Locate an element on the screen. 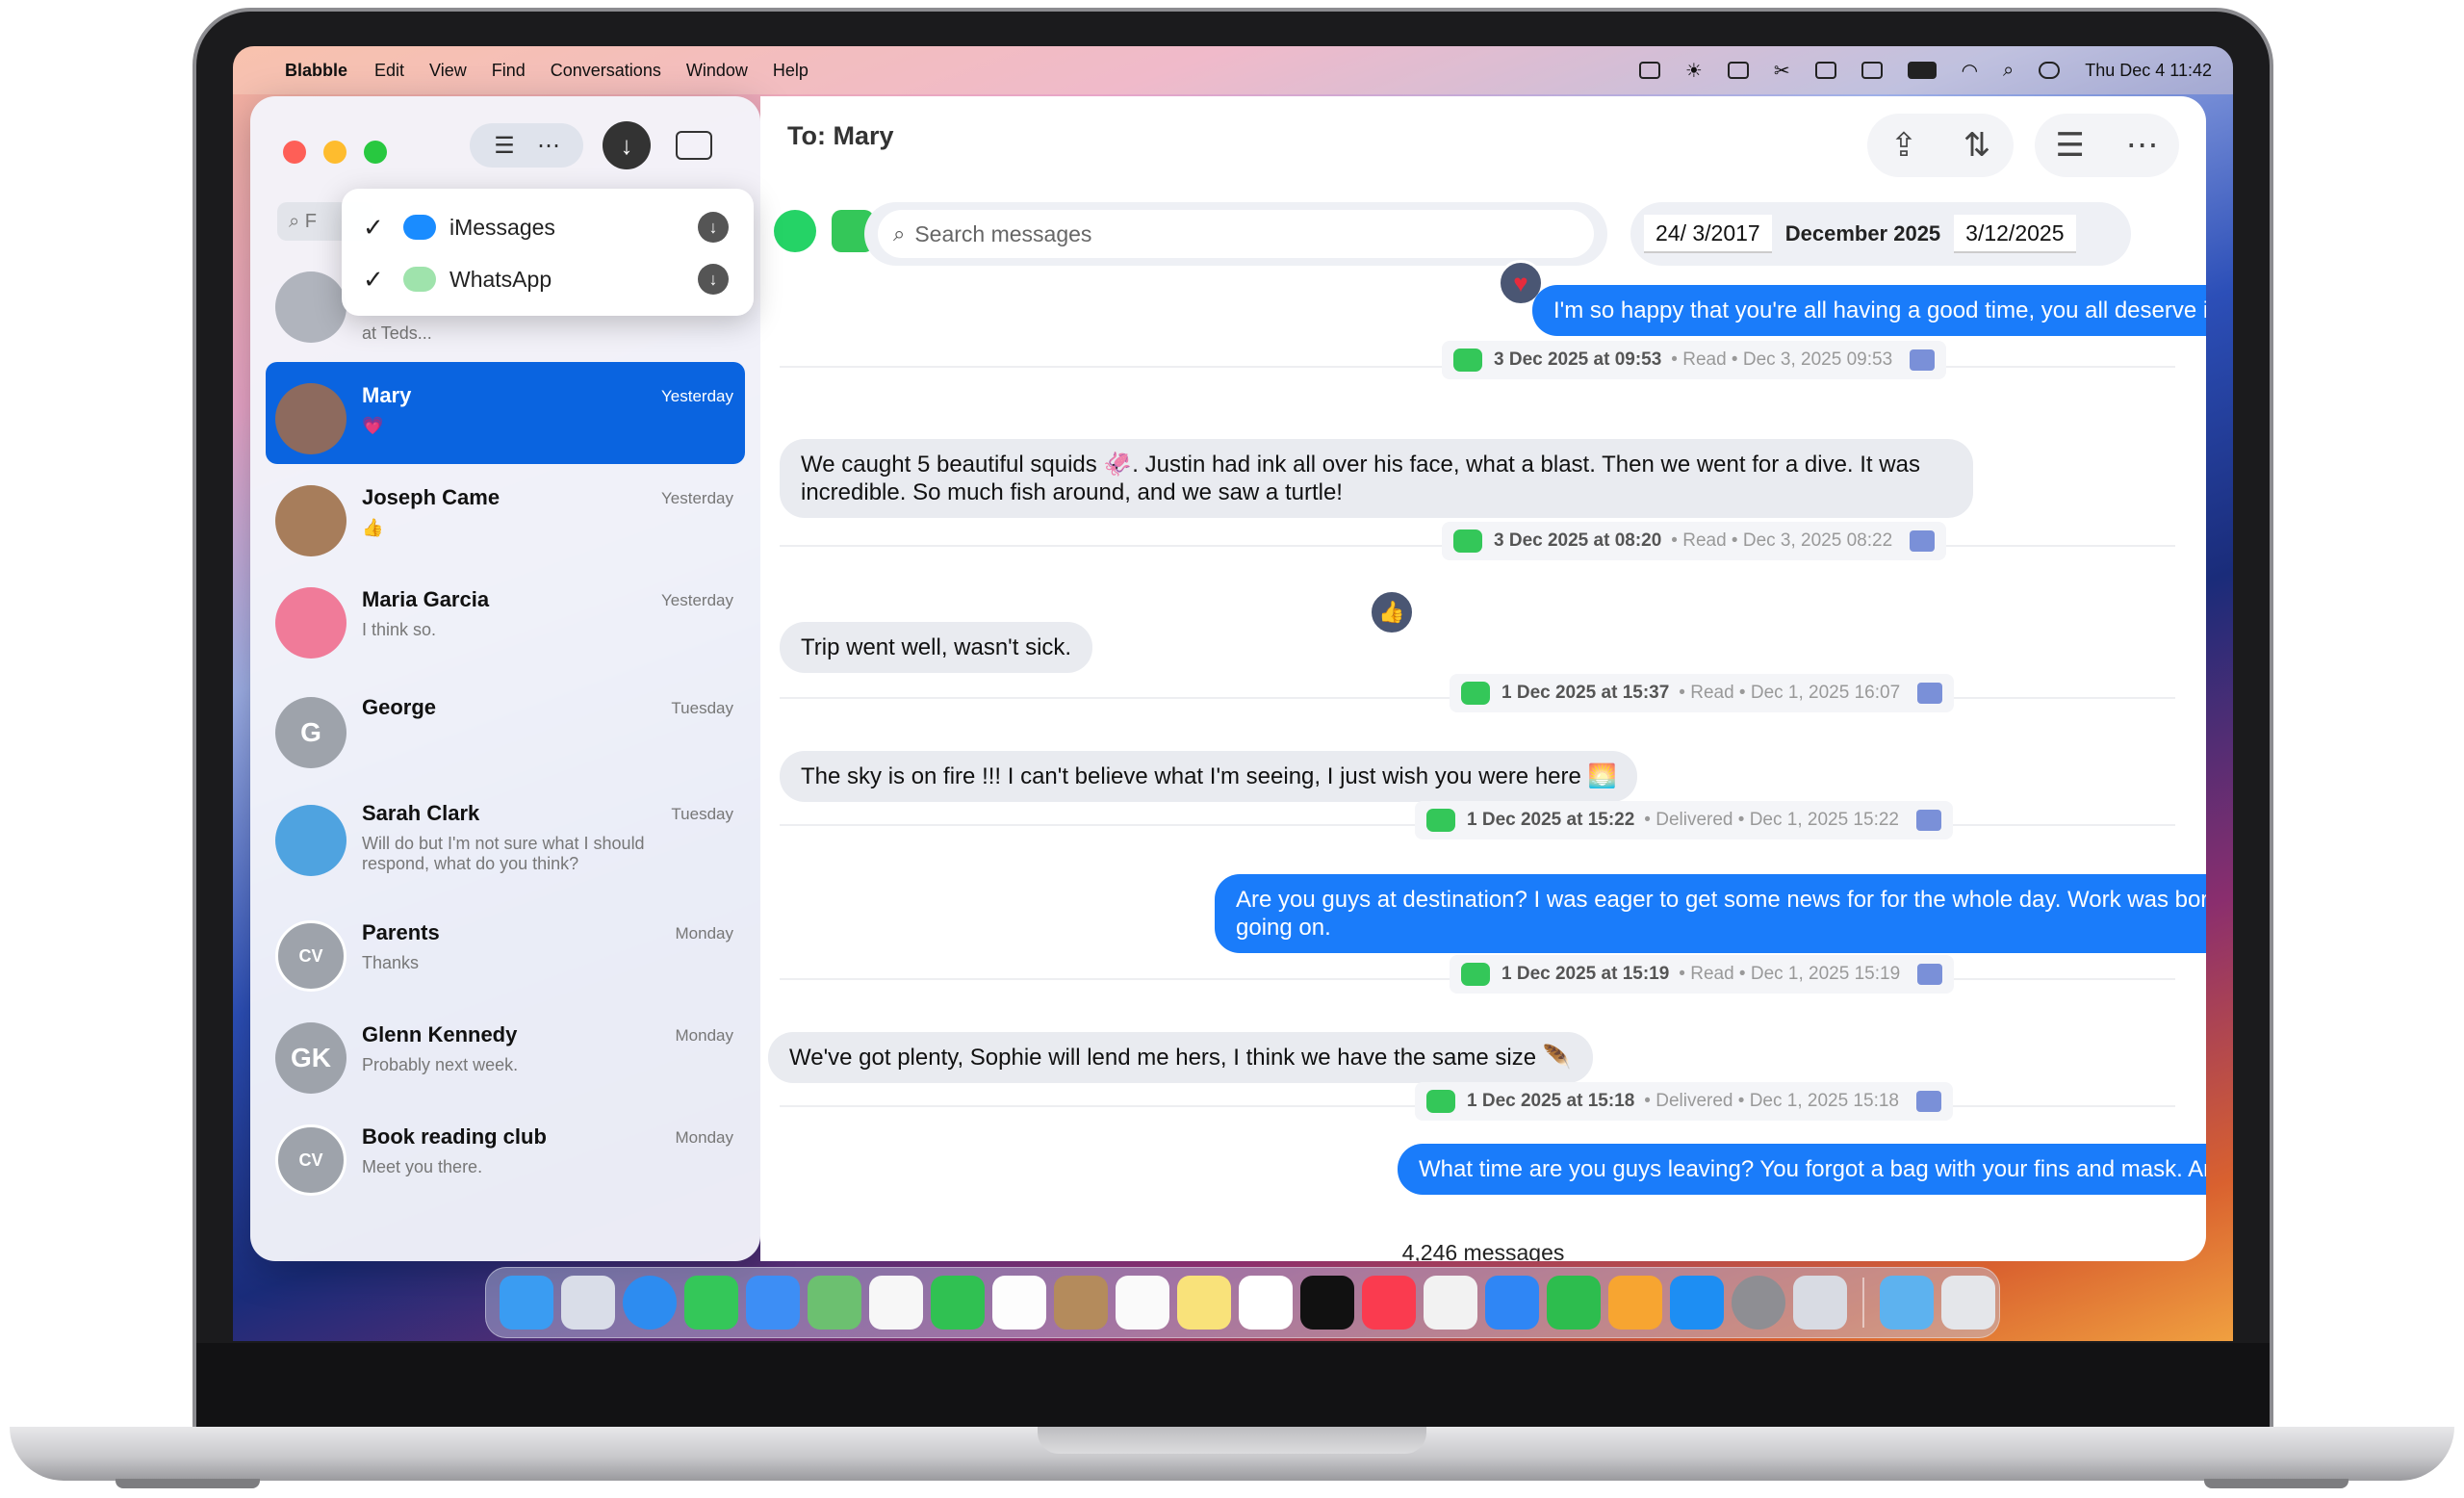 The width and height of the screenshot is (2464, 1498). control-center-icon is located at coordinates (2050, 71).